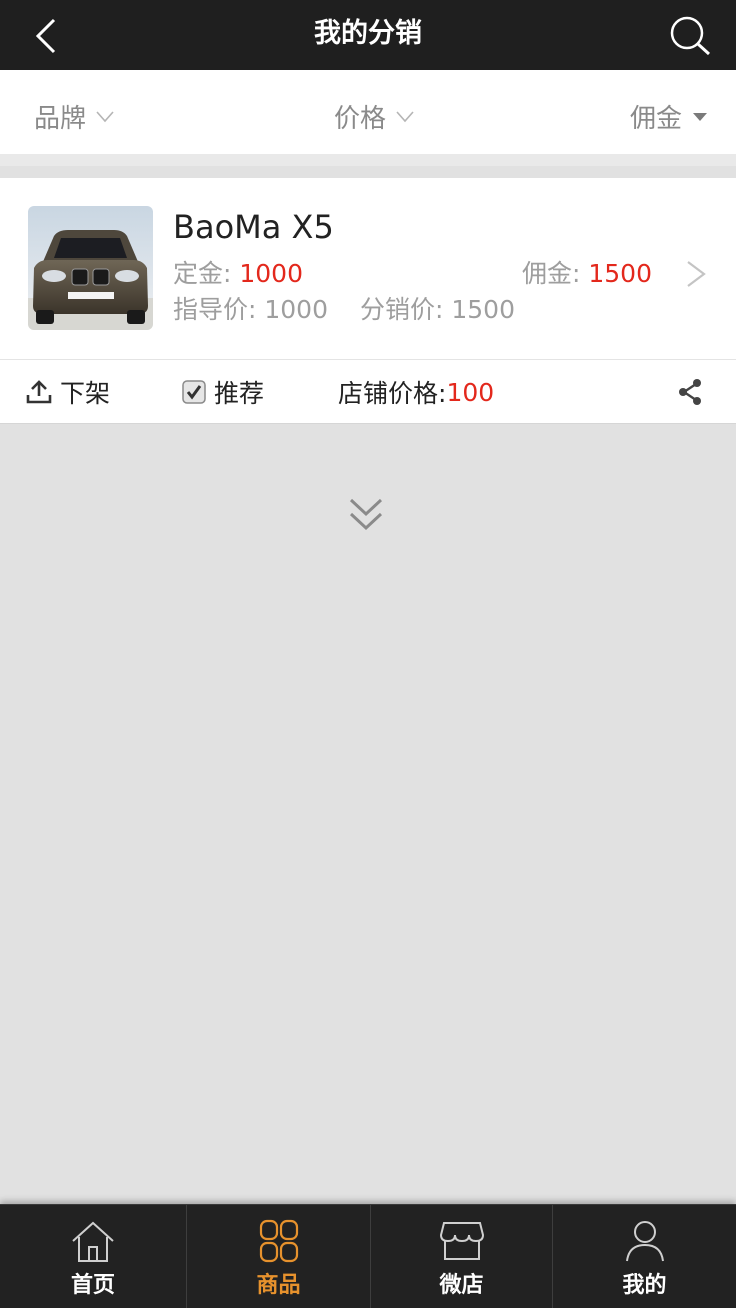 Image resolution: width=736 pixels, height=1308 pixels. What do you see at coordinates (690, 392) in the screenshot?
I see `share-icon` at bounding box center [690, 392].